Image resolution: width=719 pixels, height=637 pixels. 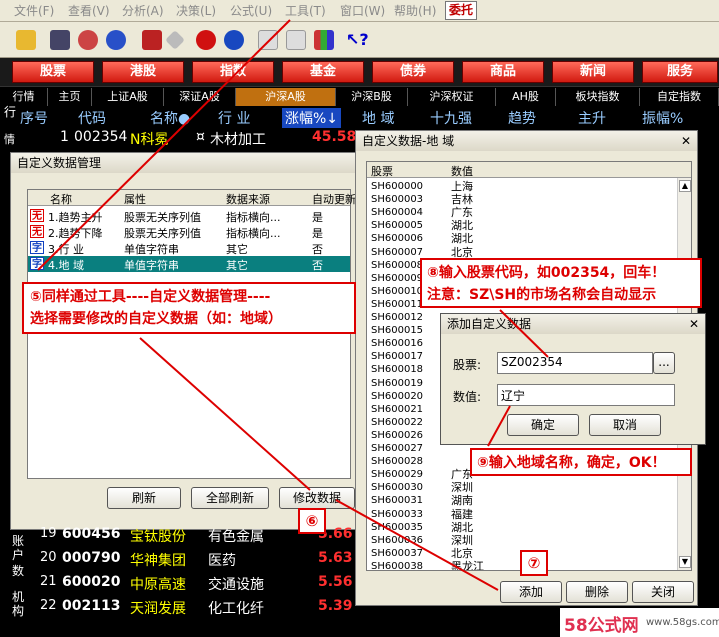 I want to click on arrow-to-add, so click(x=417, y=545).